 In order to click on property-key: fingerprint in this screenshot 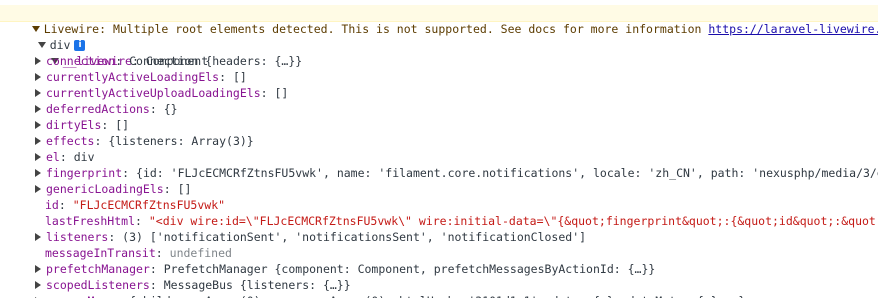, I will do `click(84, 173)`.